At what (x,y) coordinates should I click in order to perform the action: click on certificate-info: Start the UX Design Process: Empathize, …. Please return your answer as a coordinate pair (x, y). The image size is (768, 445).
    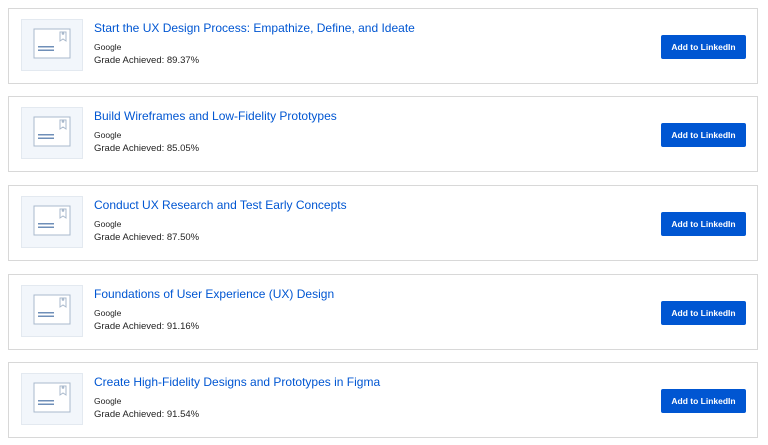
    Looking at the image, I should click on (254, 44).